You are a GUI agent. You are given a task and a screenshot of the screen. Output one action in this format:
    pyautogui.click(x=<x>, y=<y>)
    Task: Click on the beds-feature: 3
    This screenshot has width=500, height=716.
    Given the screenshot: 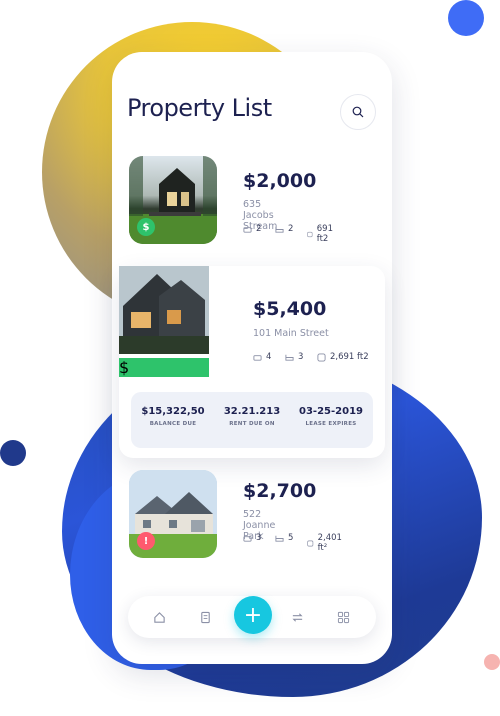 What is the action you would take?
    pyautogui.click(x=252, y=538)
    